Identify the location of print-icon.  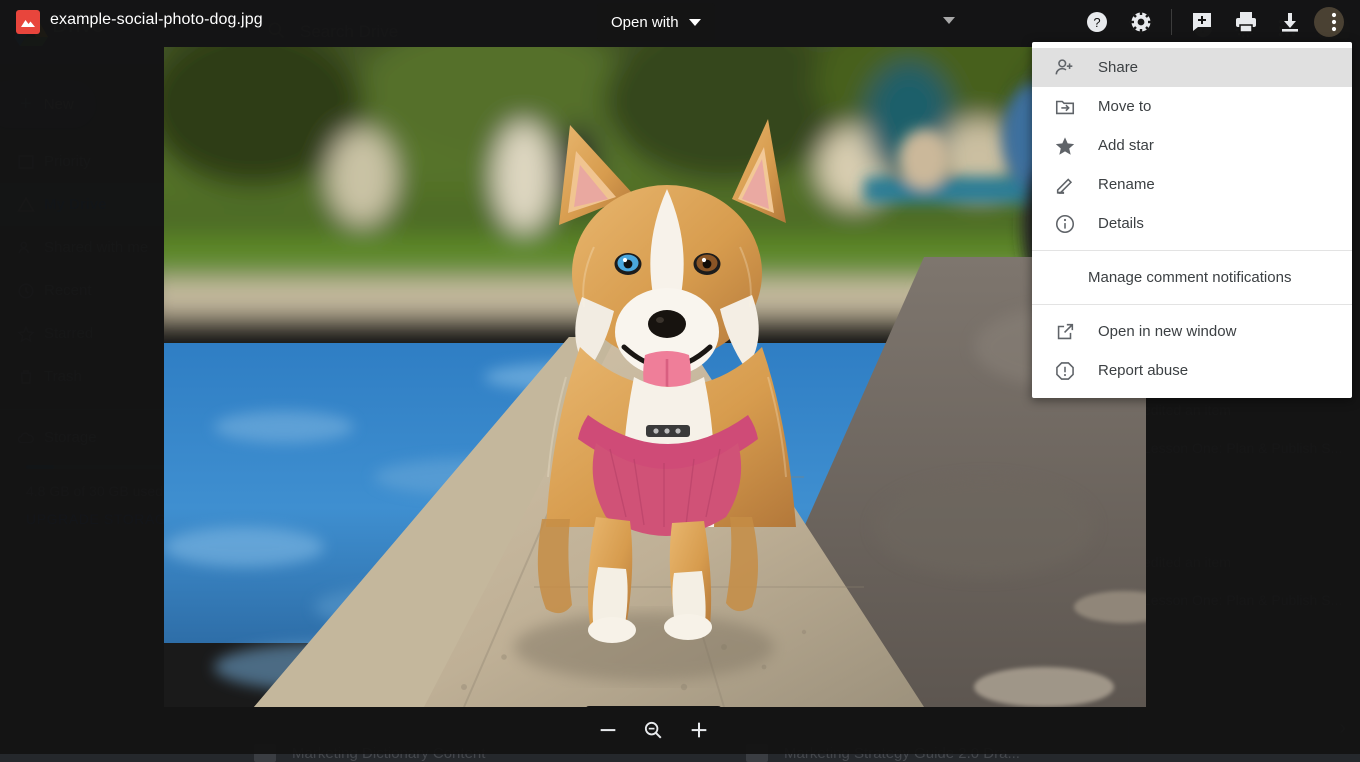
(1246, 22).